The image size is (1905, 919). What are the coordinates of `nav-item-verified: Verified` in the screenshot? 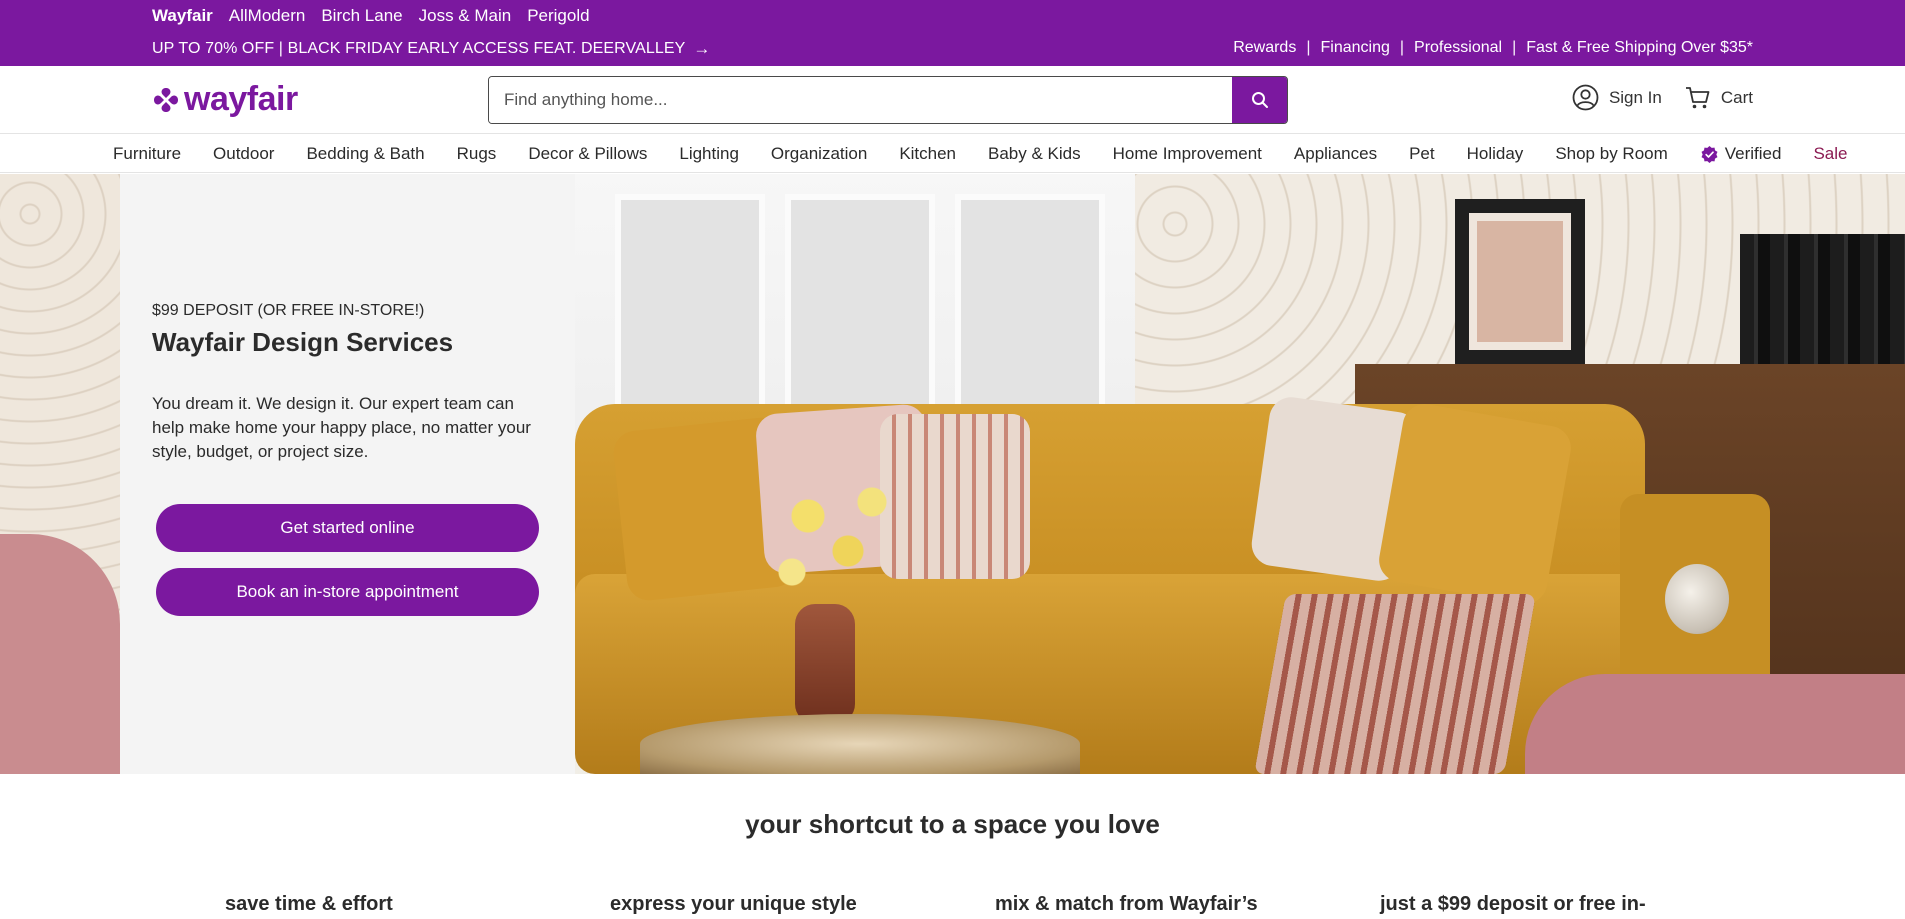 It's located at (1741, 154).